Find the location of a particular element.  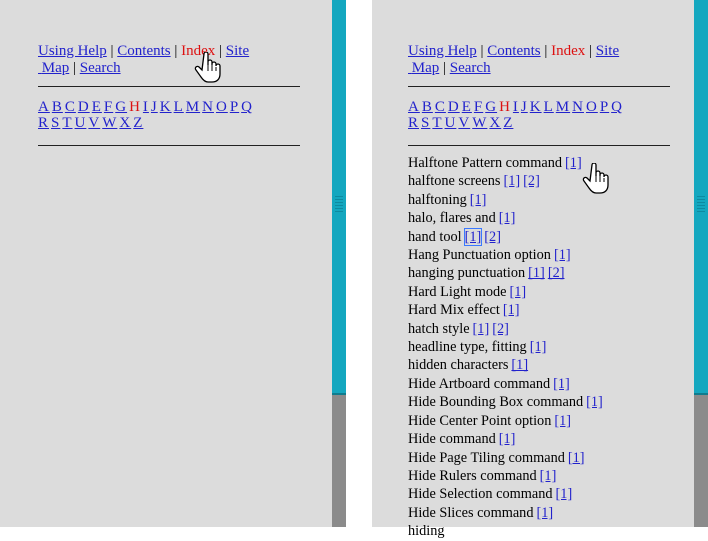

index-entry: hiding is located at coordinates (558, 531).